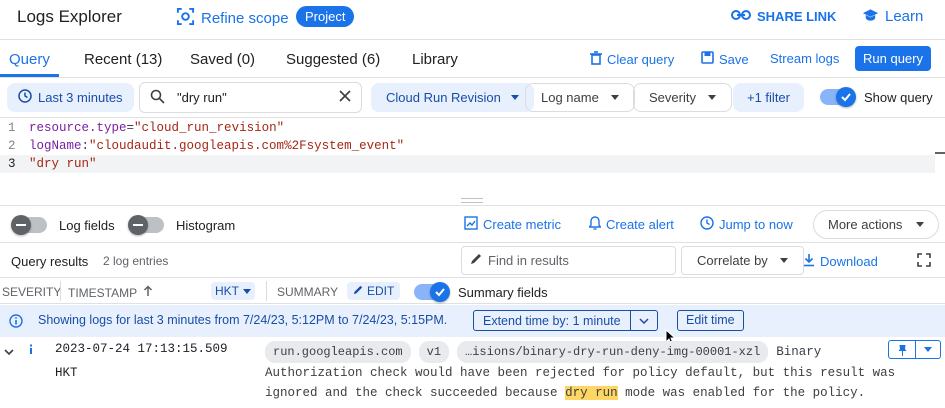 This screenshot has width=945, height=408. Describe the element at coordinates (565, 320) in the screenshot. I see `extend-time-button: Extend time by: 1 minute` at that location.